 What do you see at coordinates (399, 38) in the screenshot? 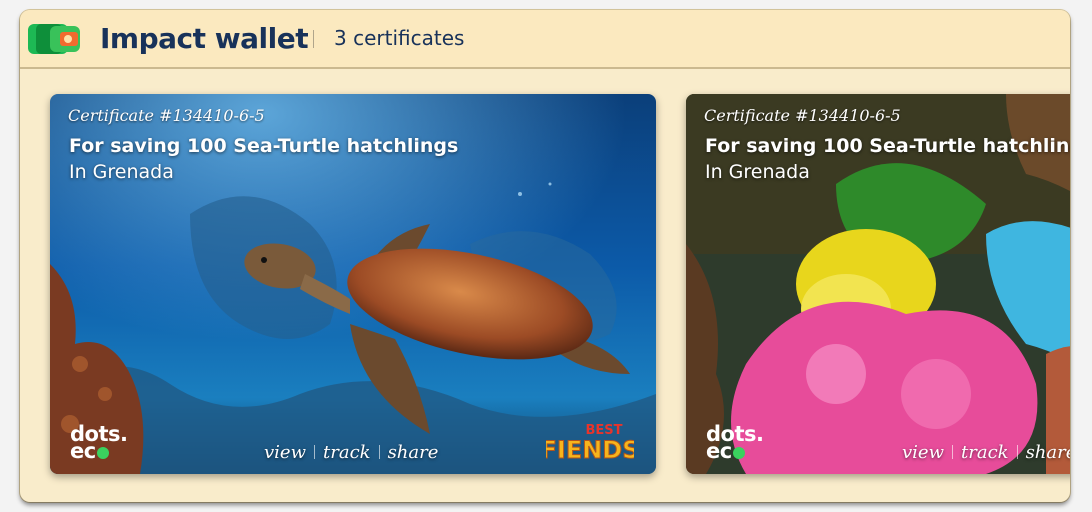
I see `certificate-count: 3 certificates` at bounding box center [399, 38].